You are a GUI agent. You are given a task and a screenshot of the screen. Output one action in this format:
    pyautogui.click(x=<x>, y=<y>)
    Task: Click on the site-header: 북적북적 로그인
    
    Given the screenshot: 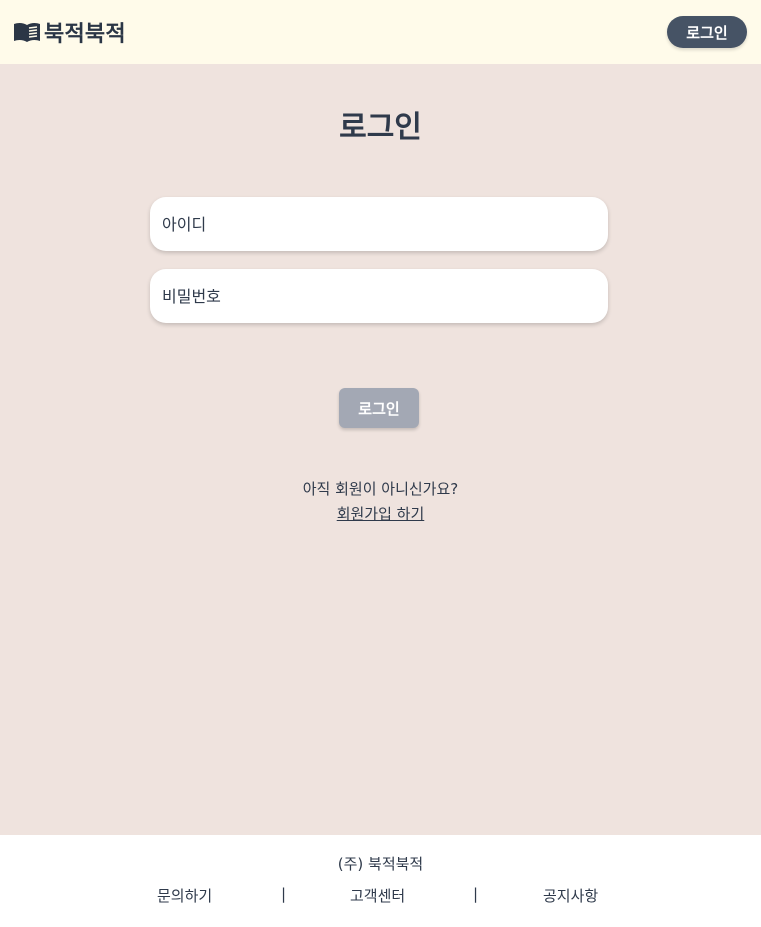 What is the action you would take?
    pyautogui.click(x=380, y=32)
    